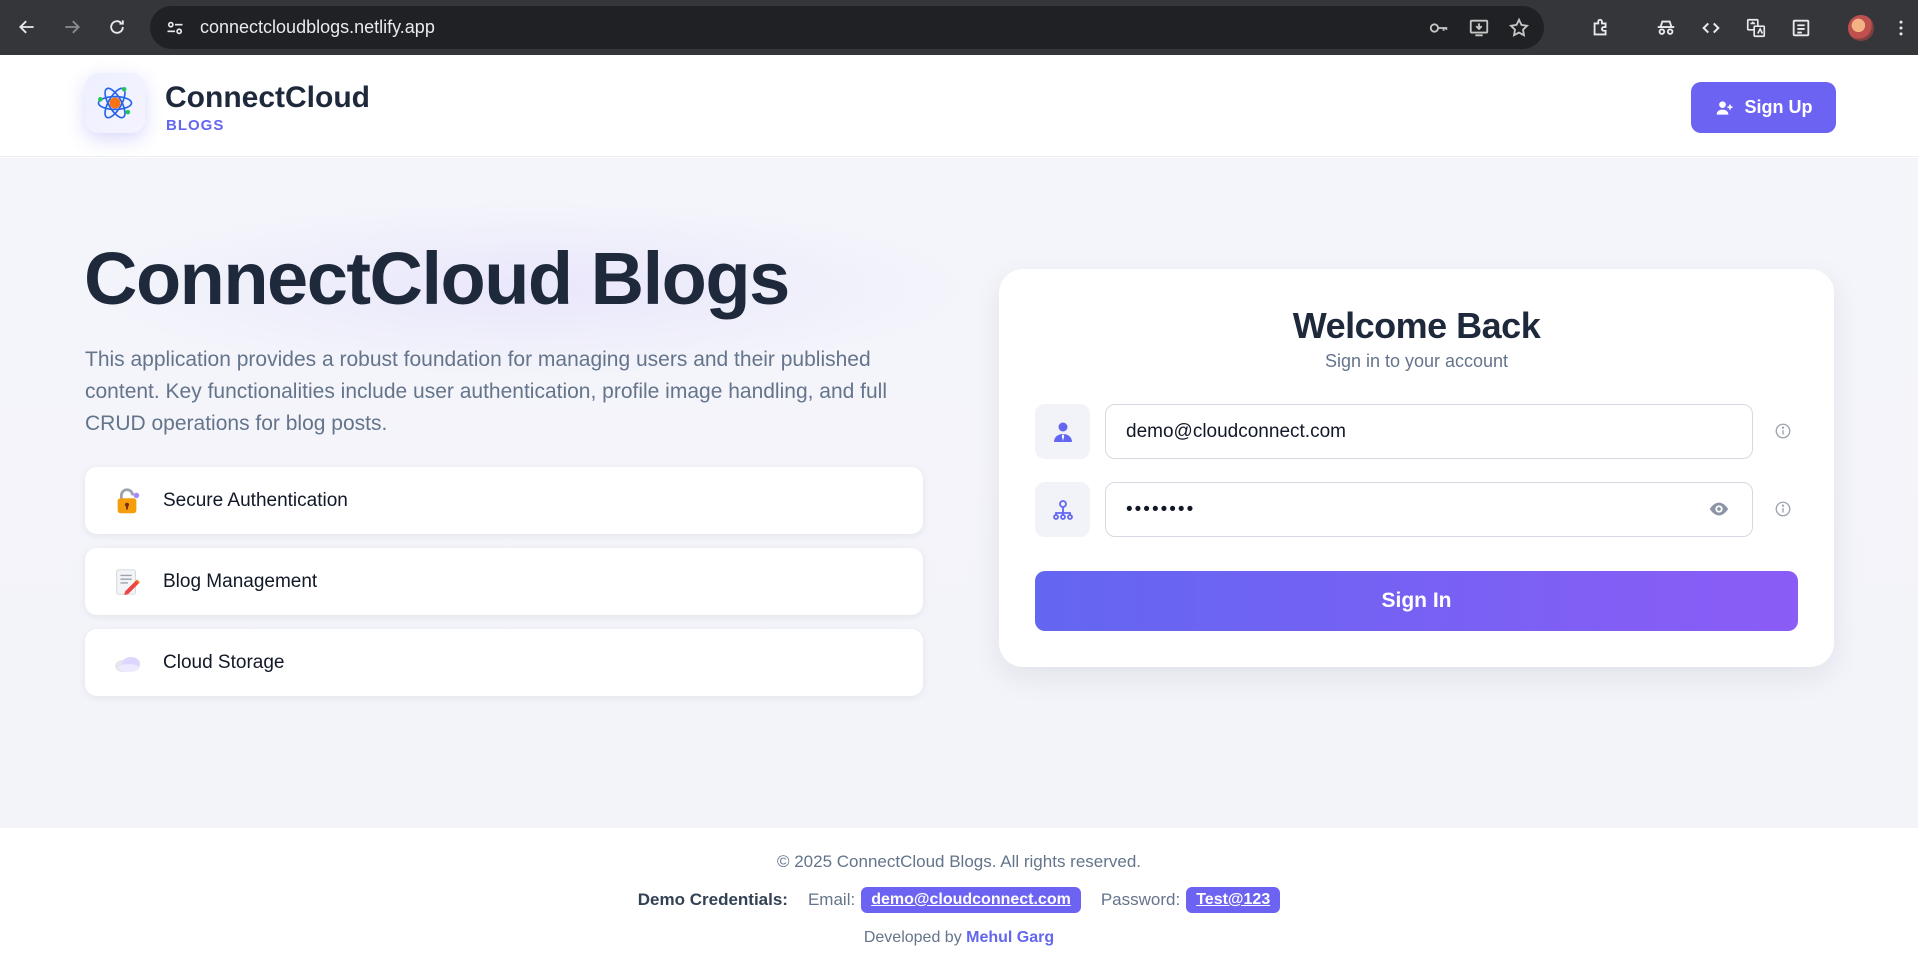  Describe the element at coordinates (1140, 899) in the screenshot. I see `password-key: Password:` at that location.